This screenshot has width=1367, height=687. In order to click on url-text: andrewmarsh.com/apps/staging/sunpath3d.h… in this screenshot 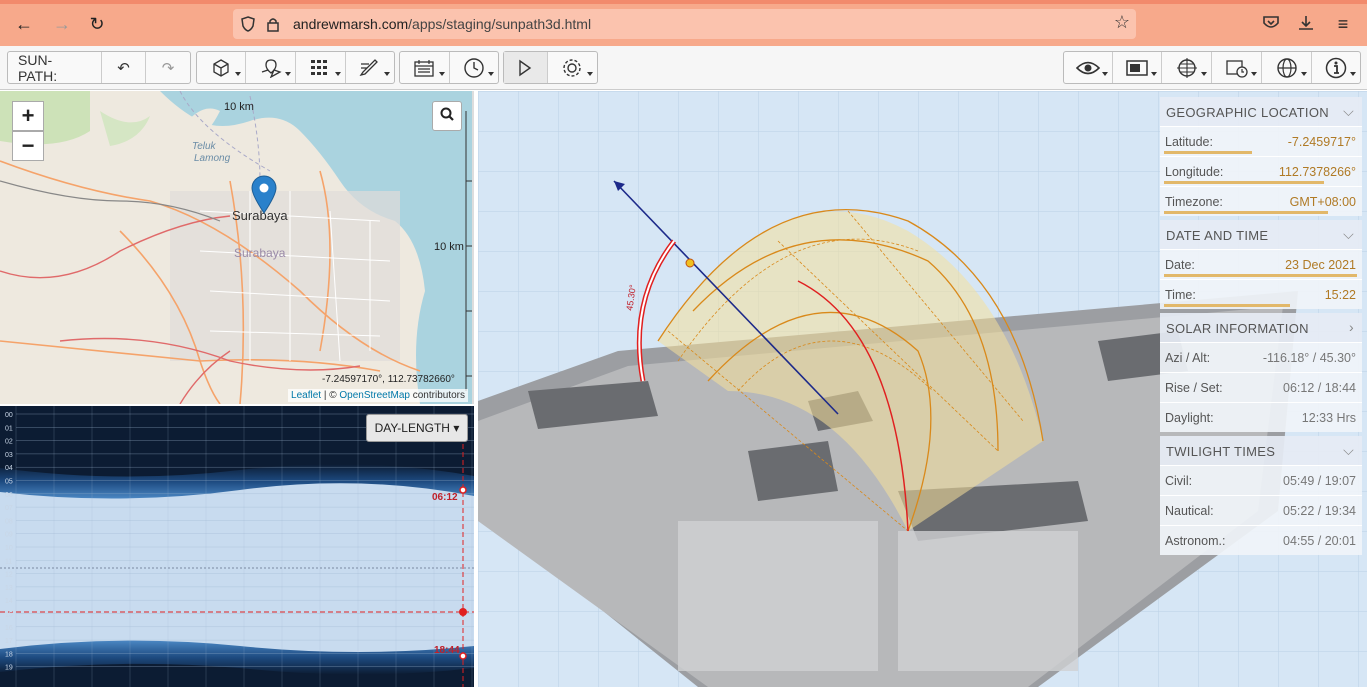, I will do `click(442, 24)`.